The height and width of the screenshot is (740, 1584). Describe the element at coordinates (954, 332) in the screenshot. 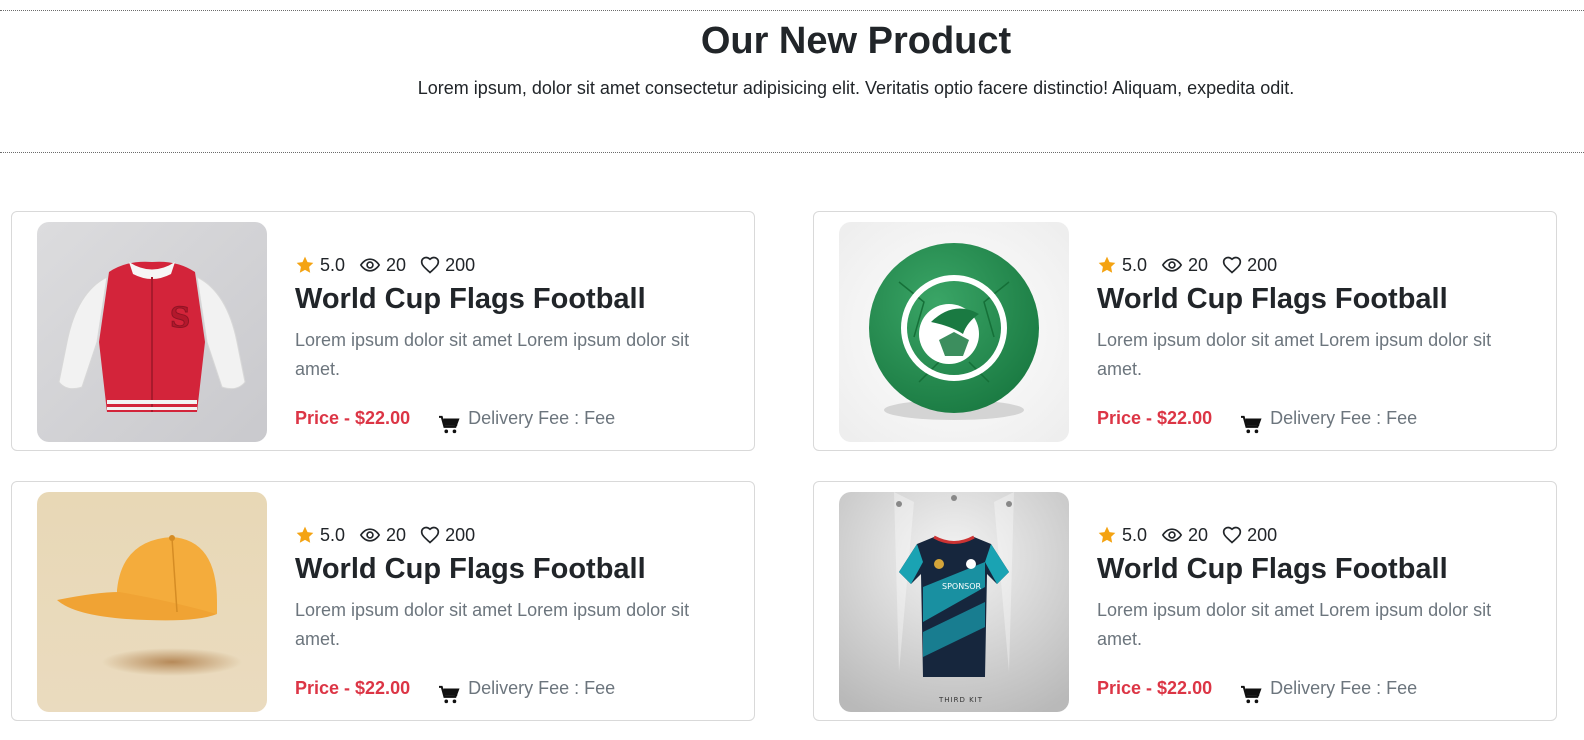

I see `product-image-football` at that location.